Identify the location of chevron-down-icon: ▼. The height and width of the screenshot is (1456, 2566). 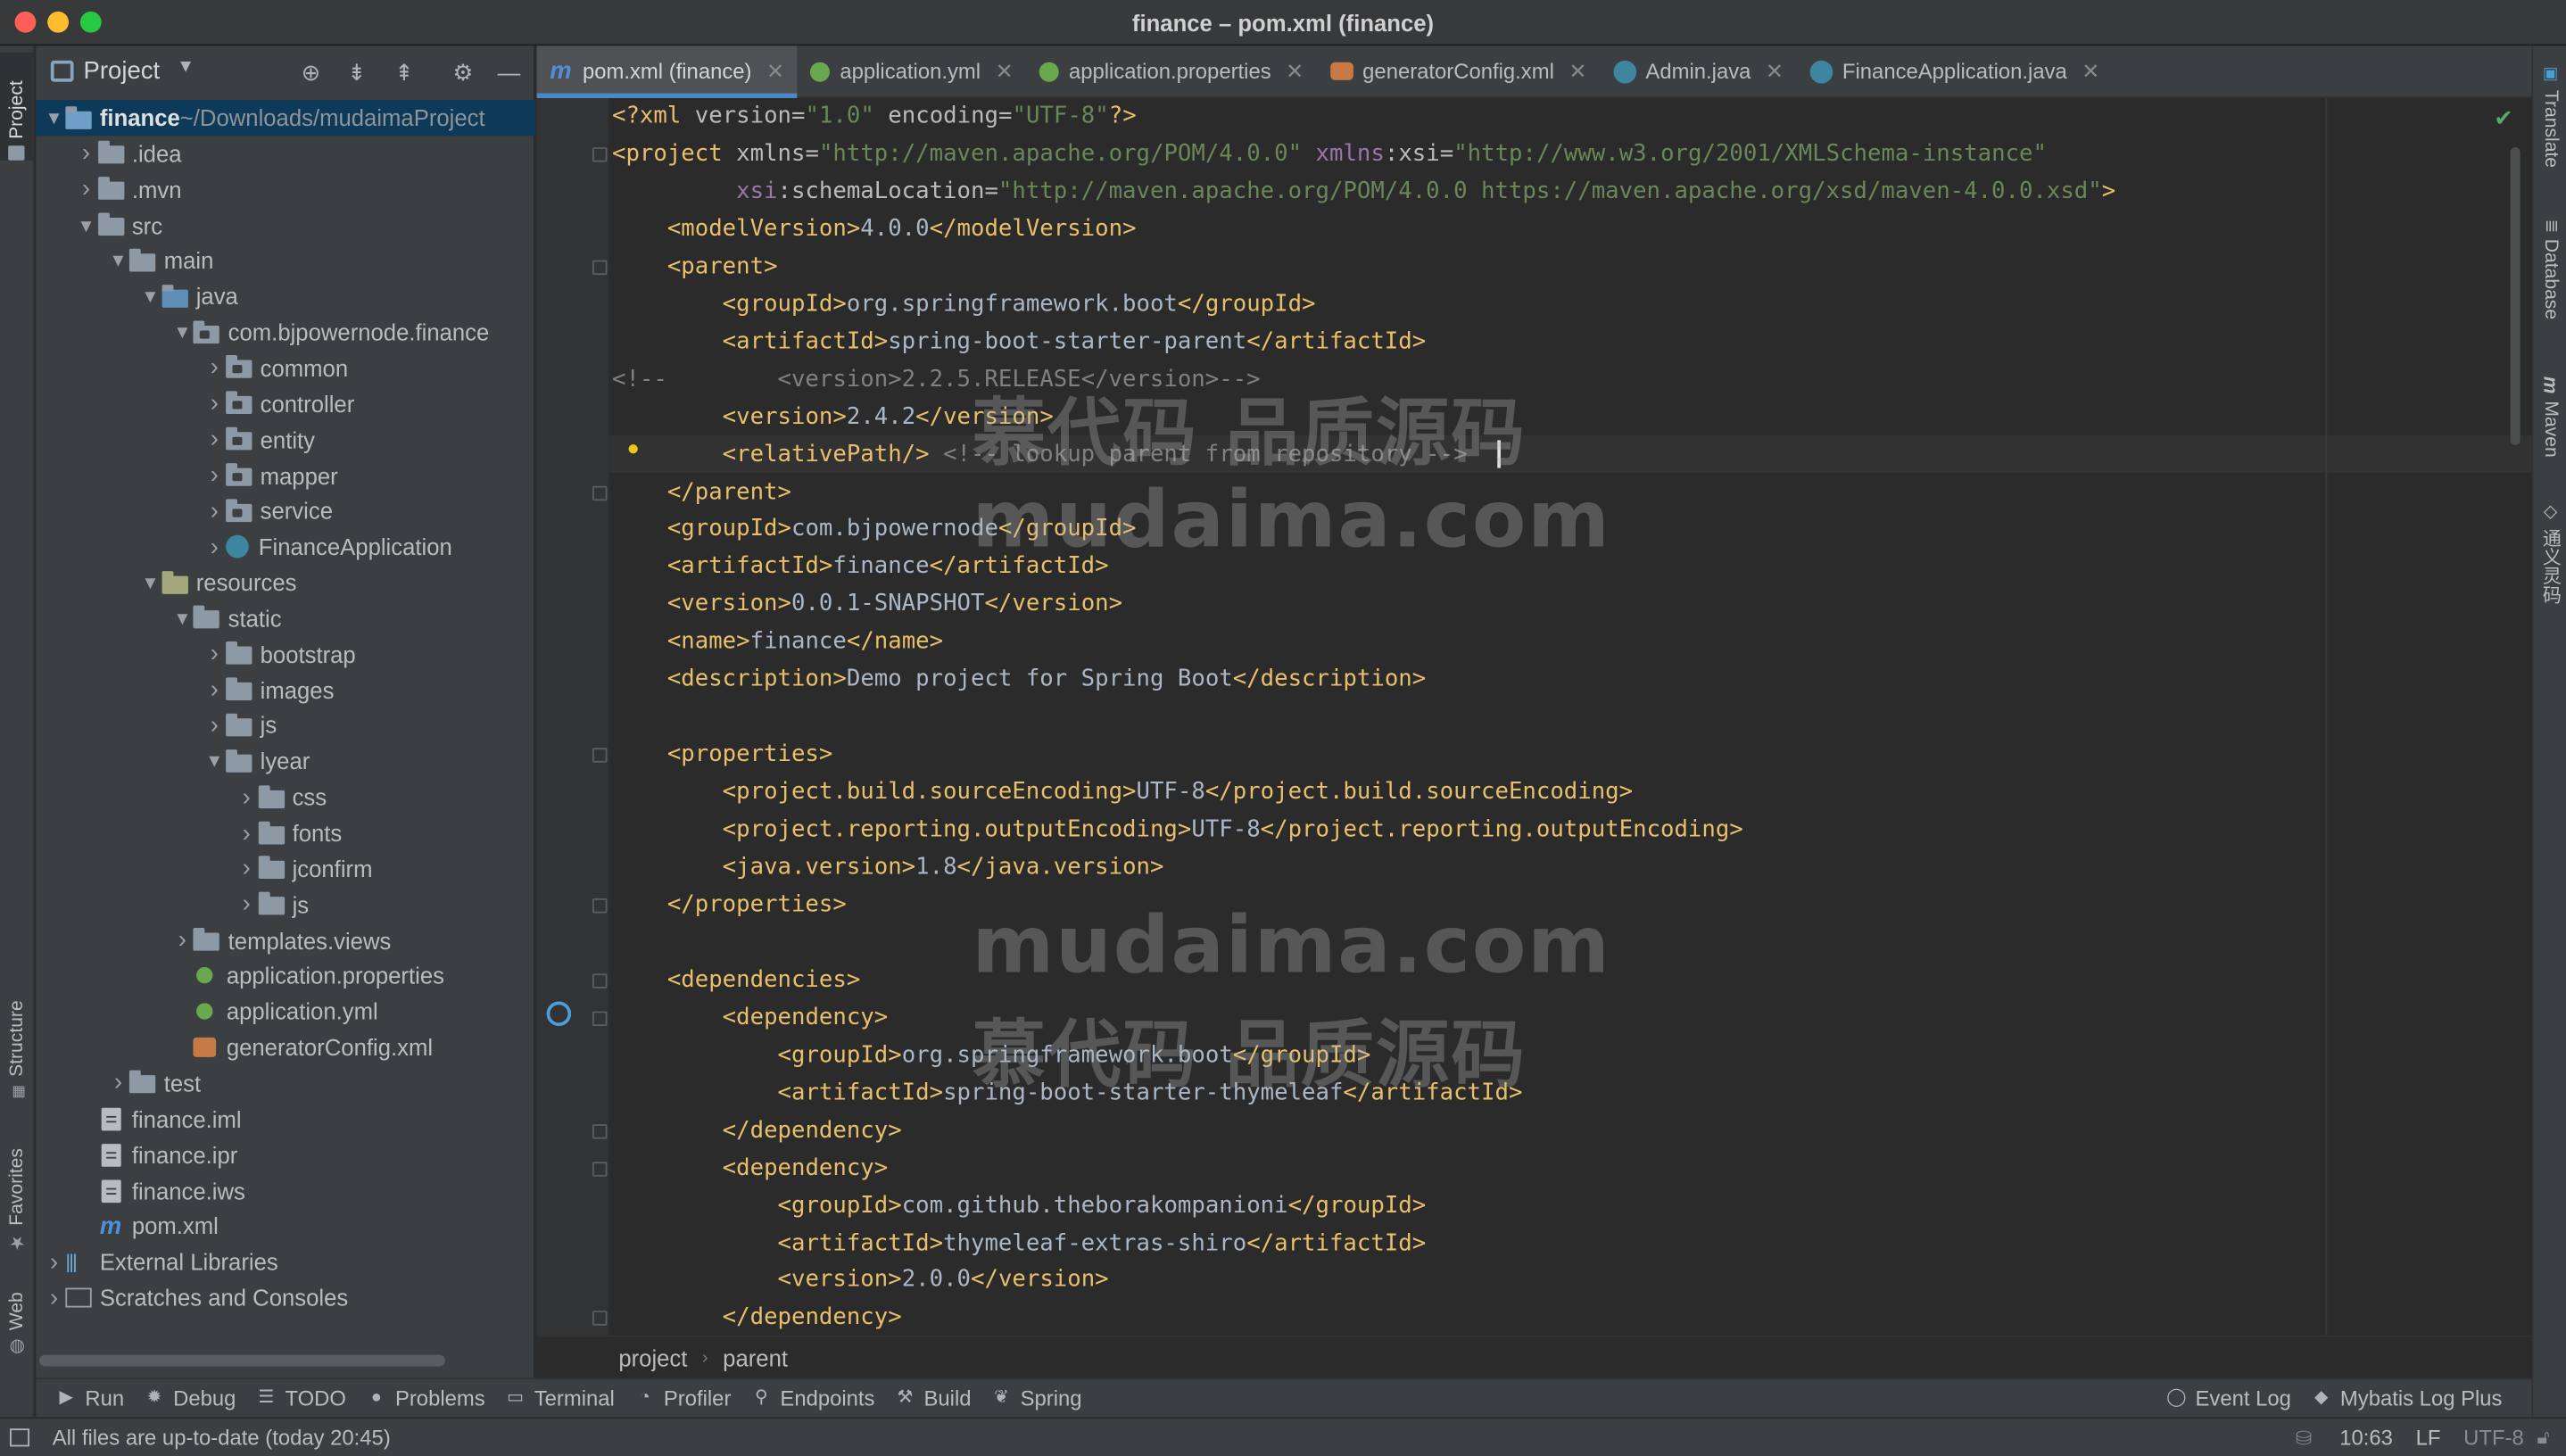
(186, 67).